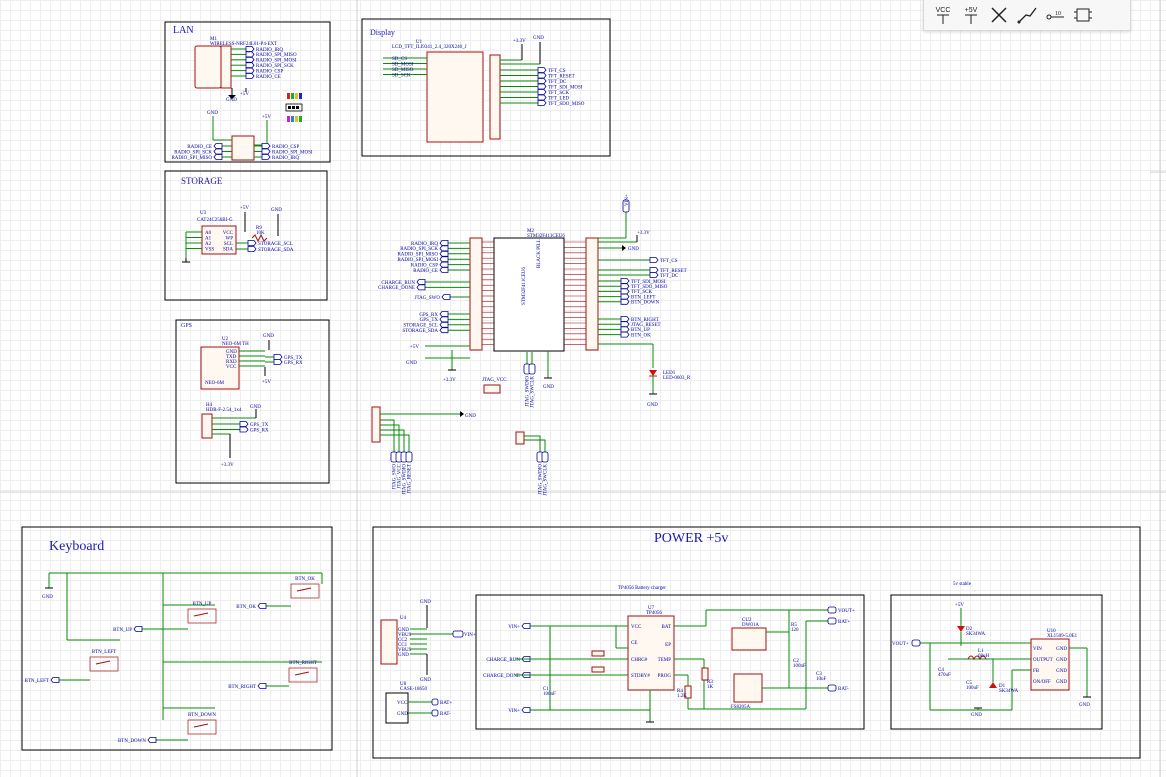 This screenshot has width=1166, height=777. I want to click on wire-tool-button, so click(1027, 15).